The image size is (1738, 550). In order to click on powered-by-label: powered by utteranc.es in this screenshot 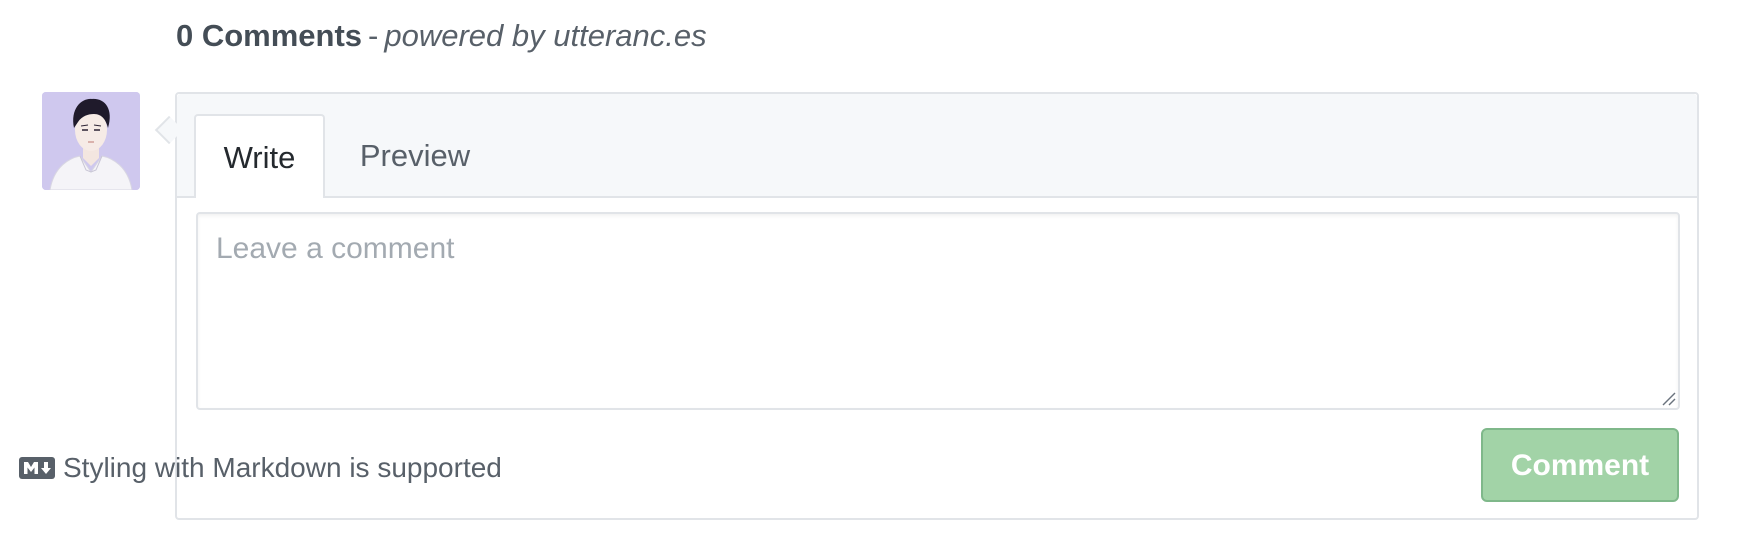, I will do `click(545, 35)`.